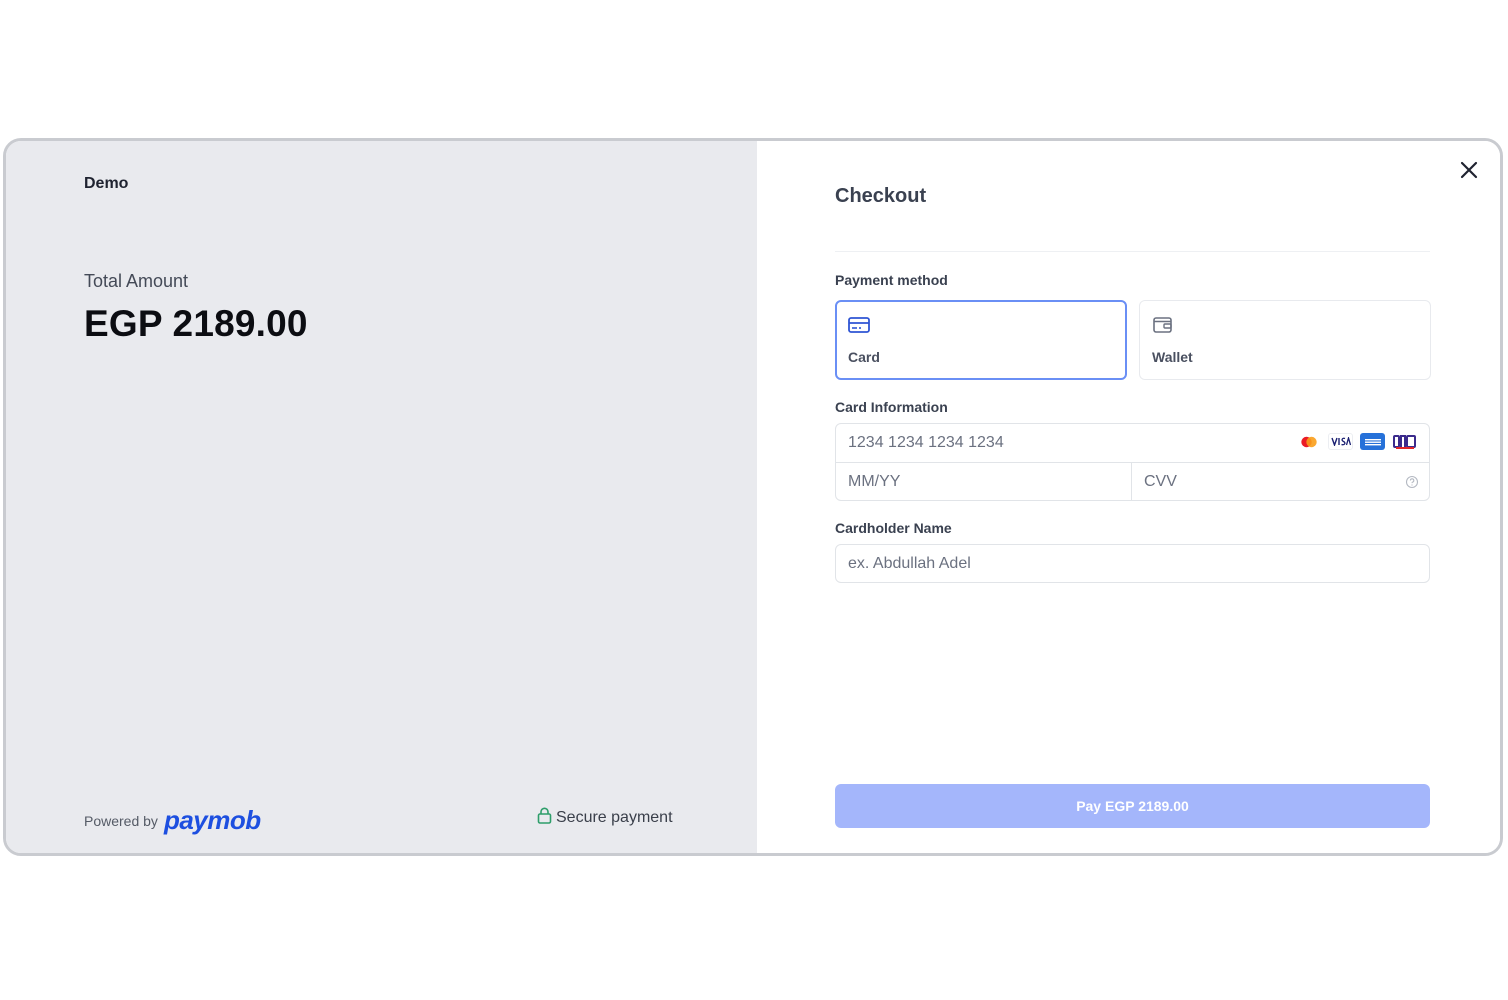 Image resolution: width=1508 pixels, height=1000 pixels. I want to click on payment-method-label: Payment method, so click(891, 280).